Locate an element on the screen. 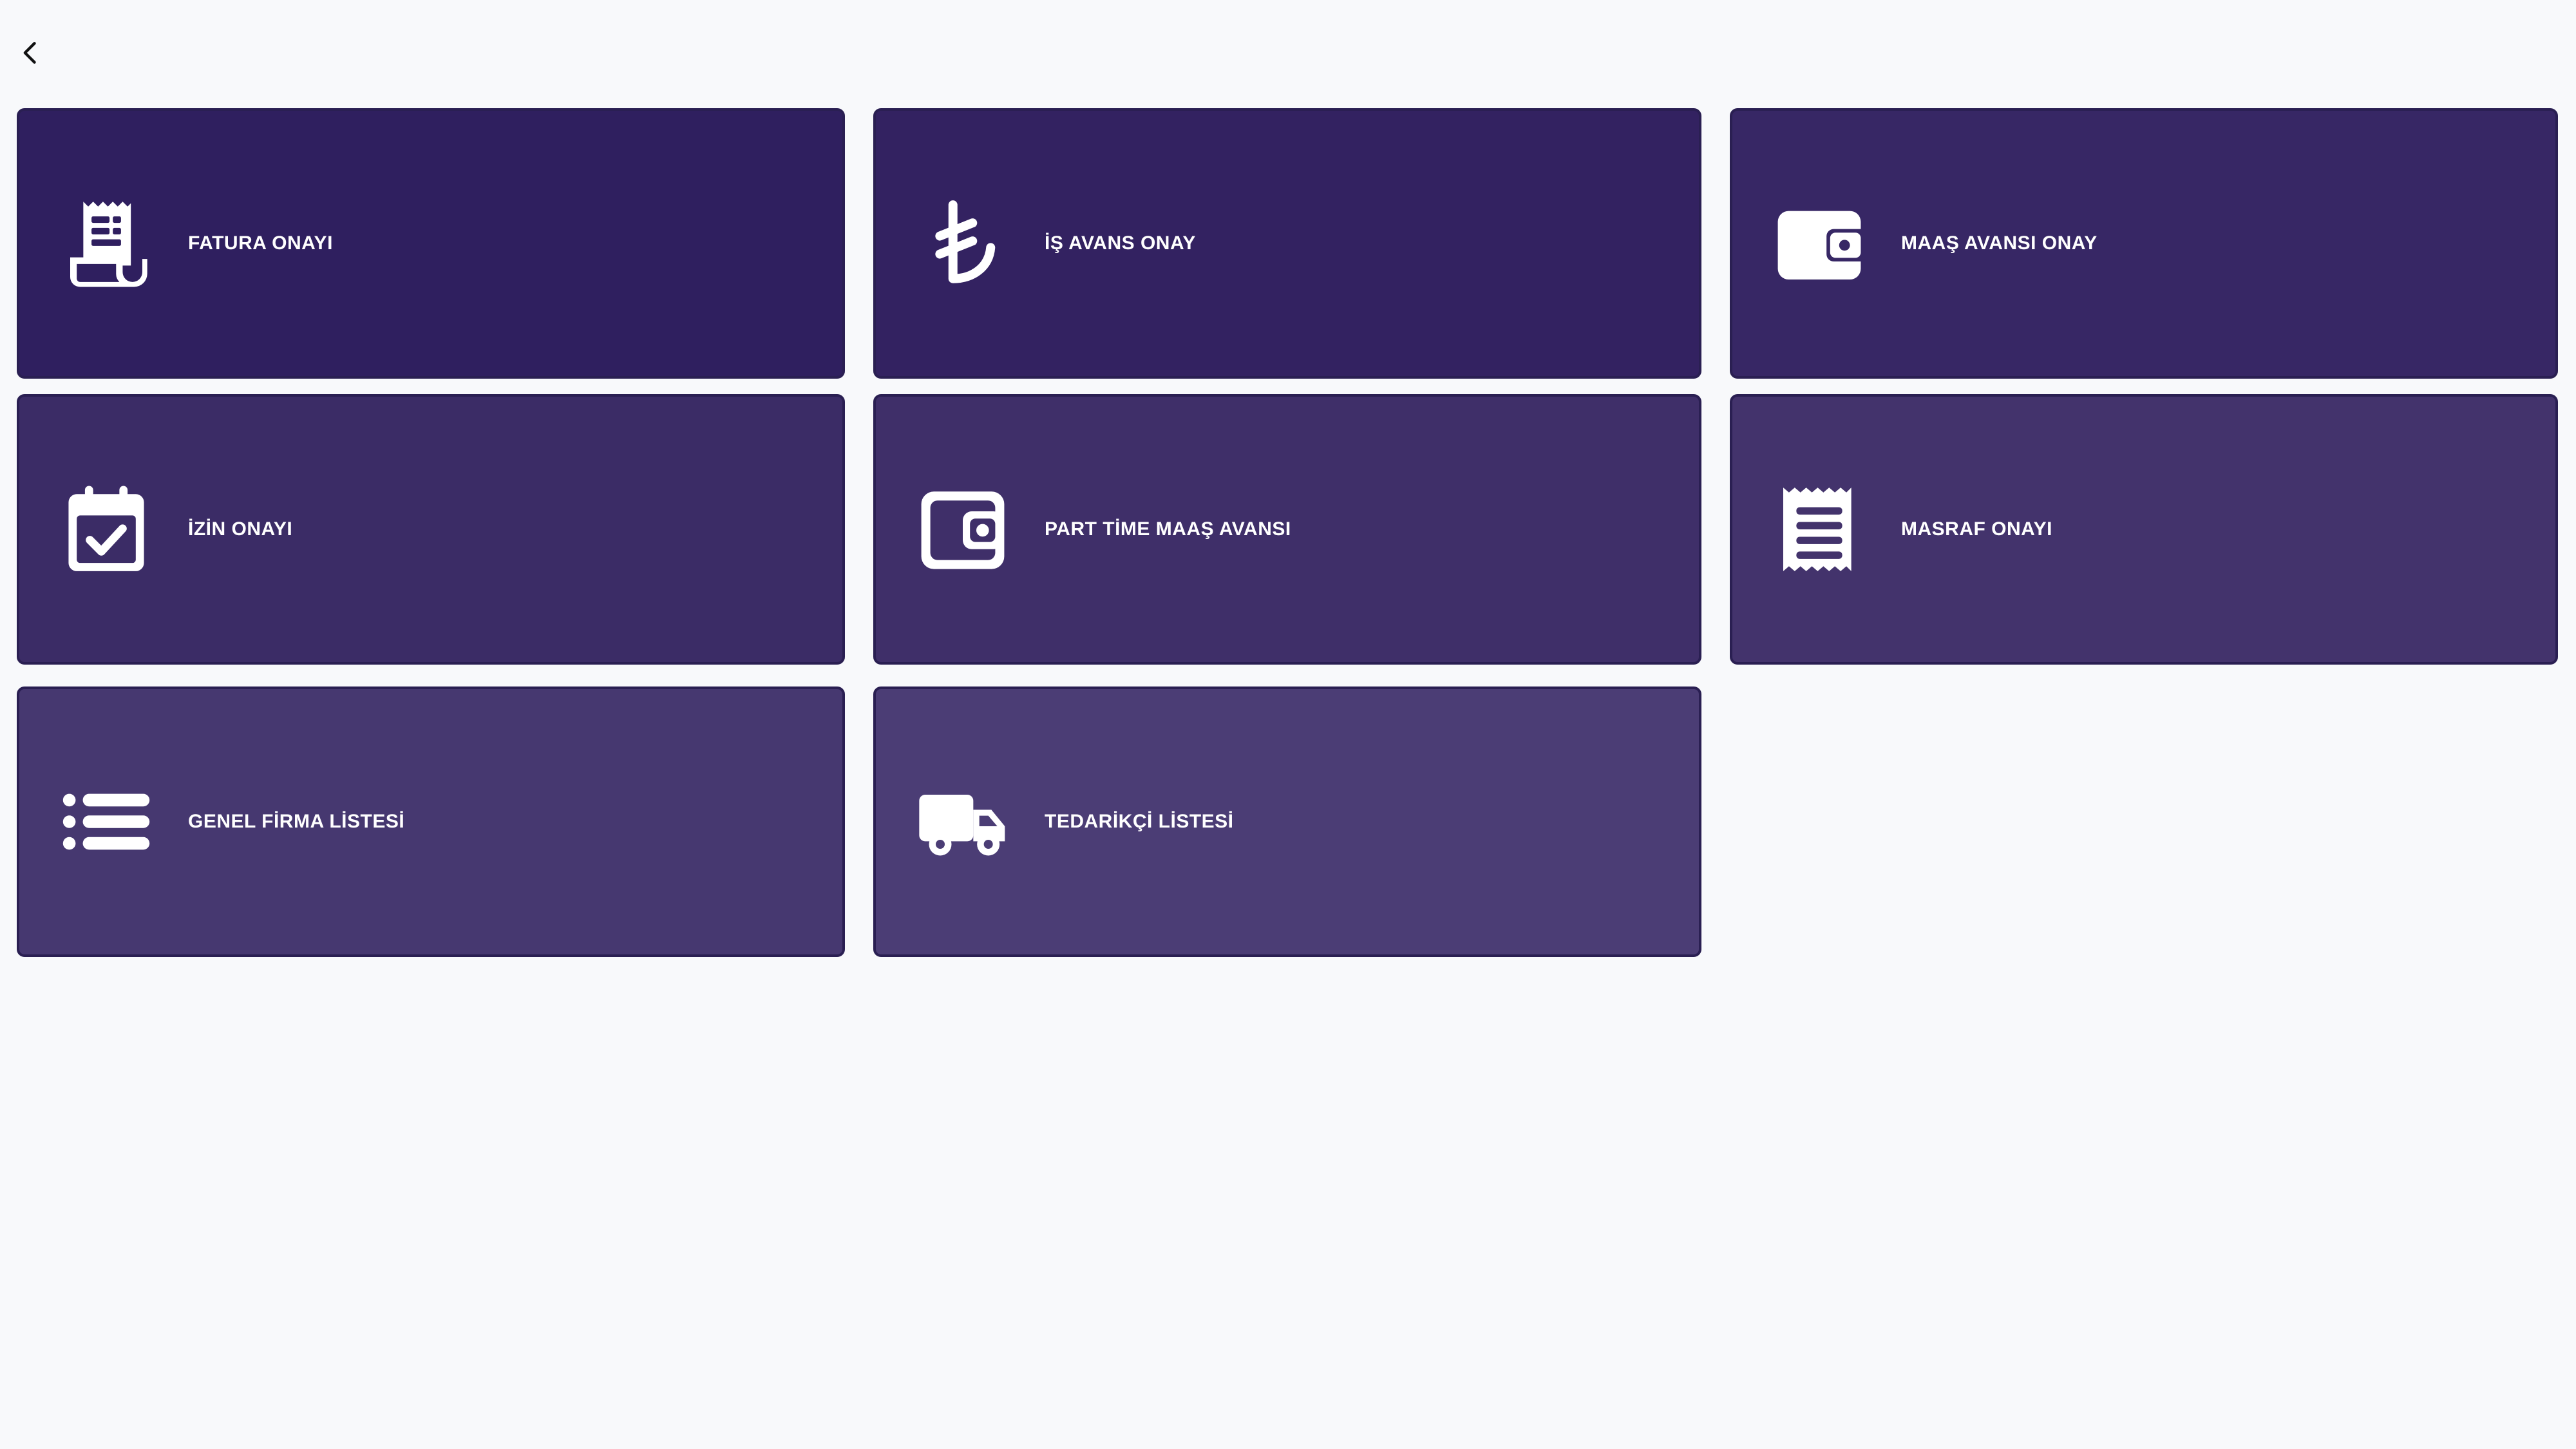  tile-label: PART TİME MAAŞ AVANSI is located at coordinates (1168, 529).